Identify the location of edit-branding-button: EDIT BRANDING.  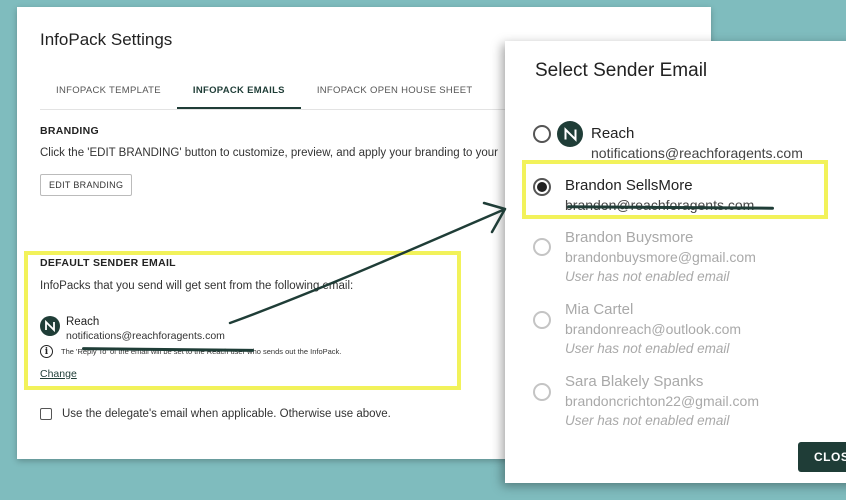
(86, 185).